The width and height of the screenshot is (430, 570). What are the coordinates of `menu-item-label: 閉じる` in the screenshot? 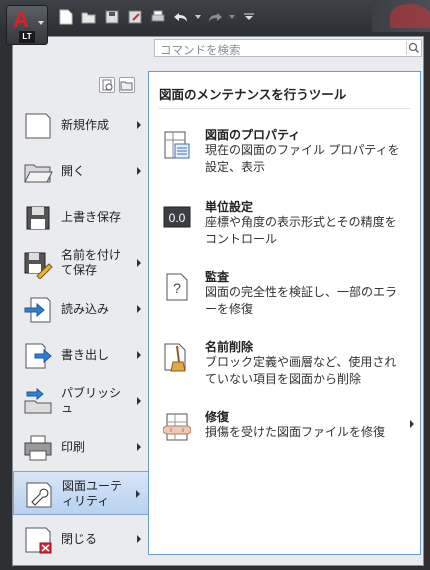 It's located at (79, 538).